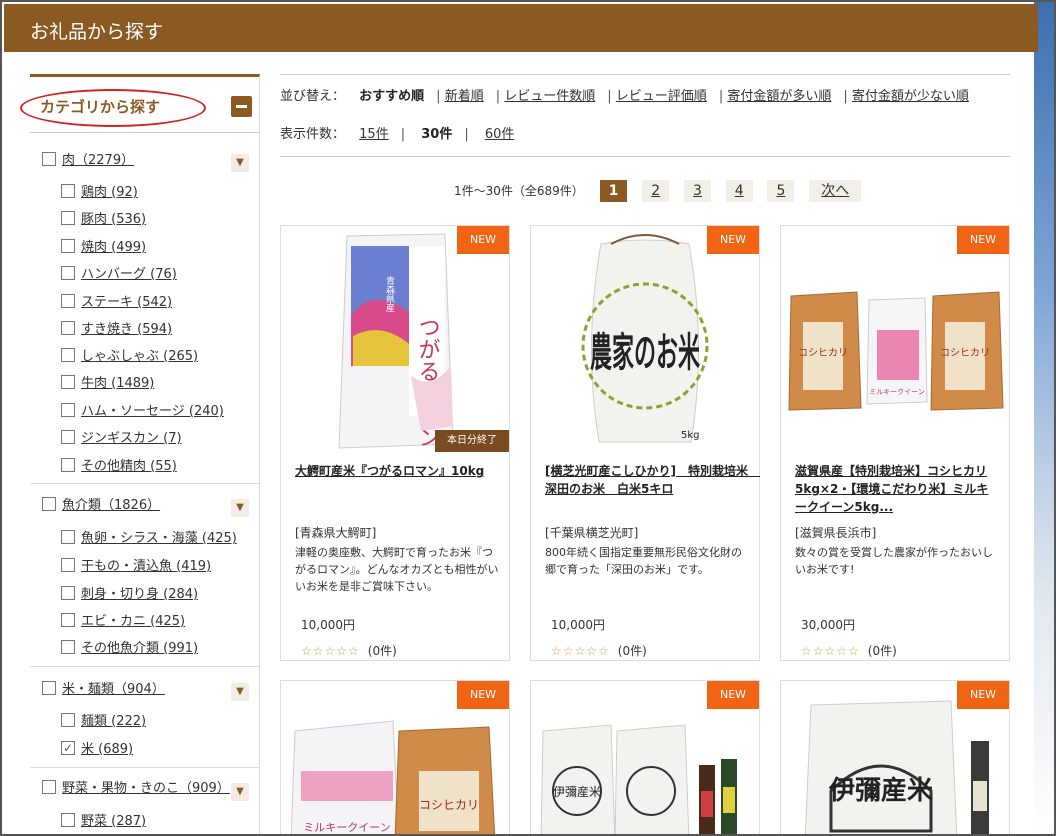  I want to click on background-photo-strip, so click(1044, 418).